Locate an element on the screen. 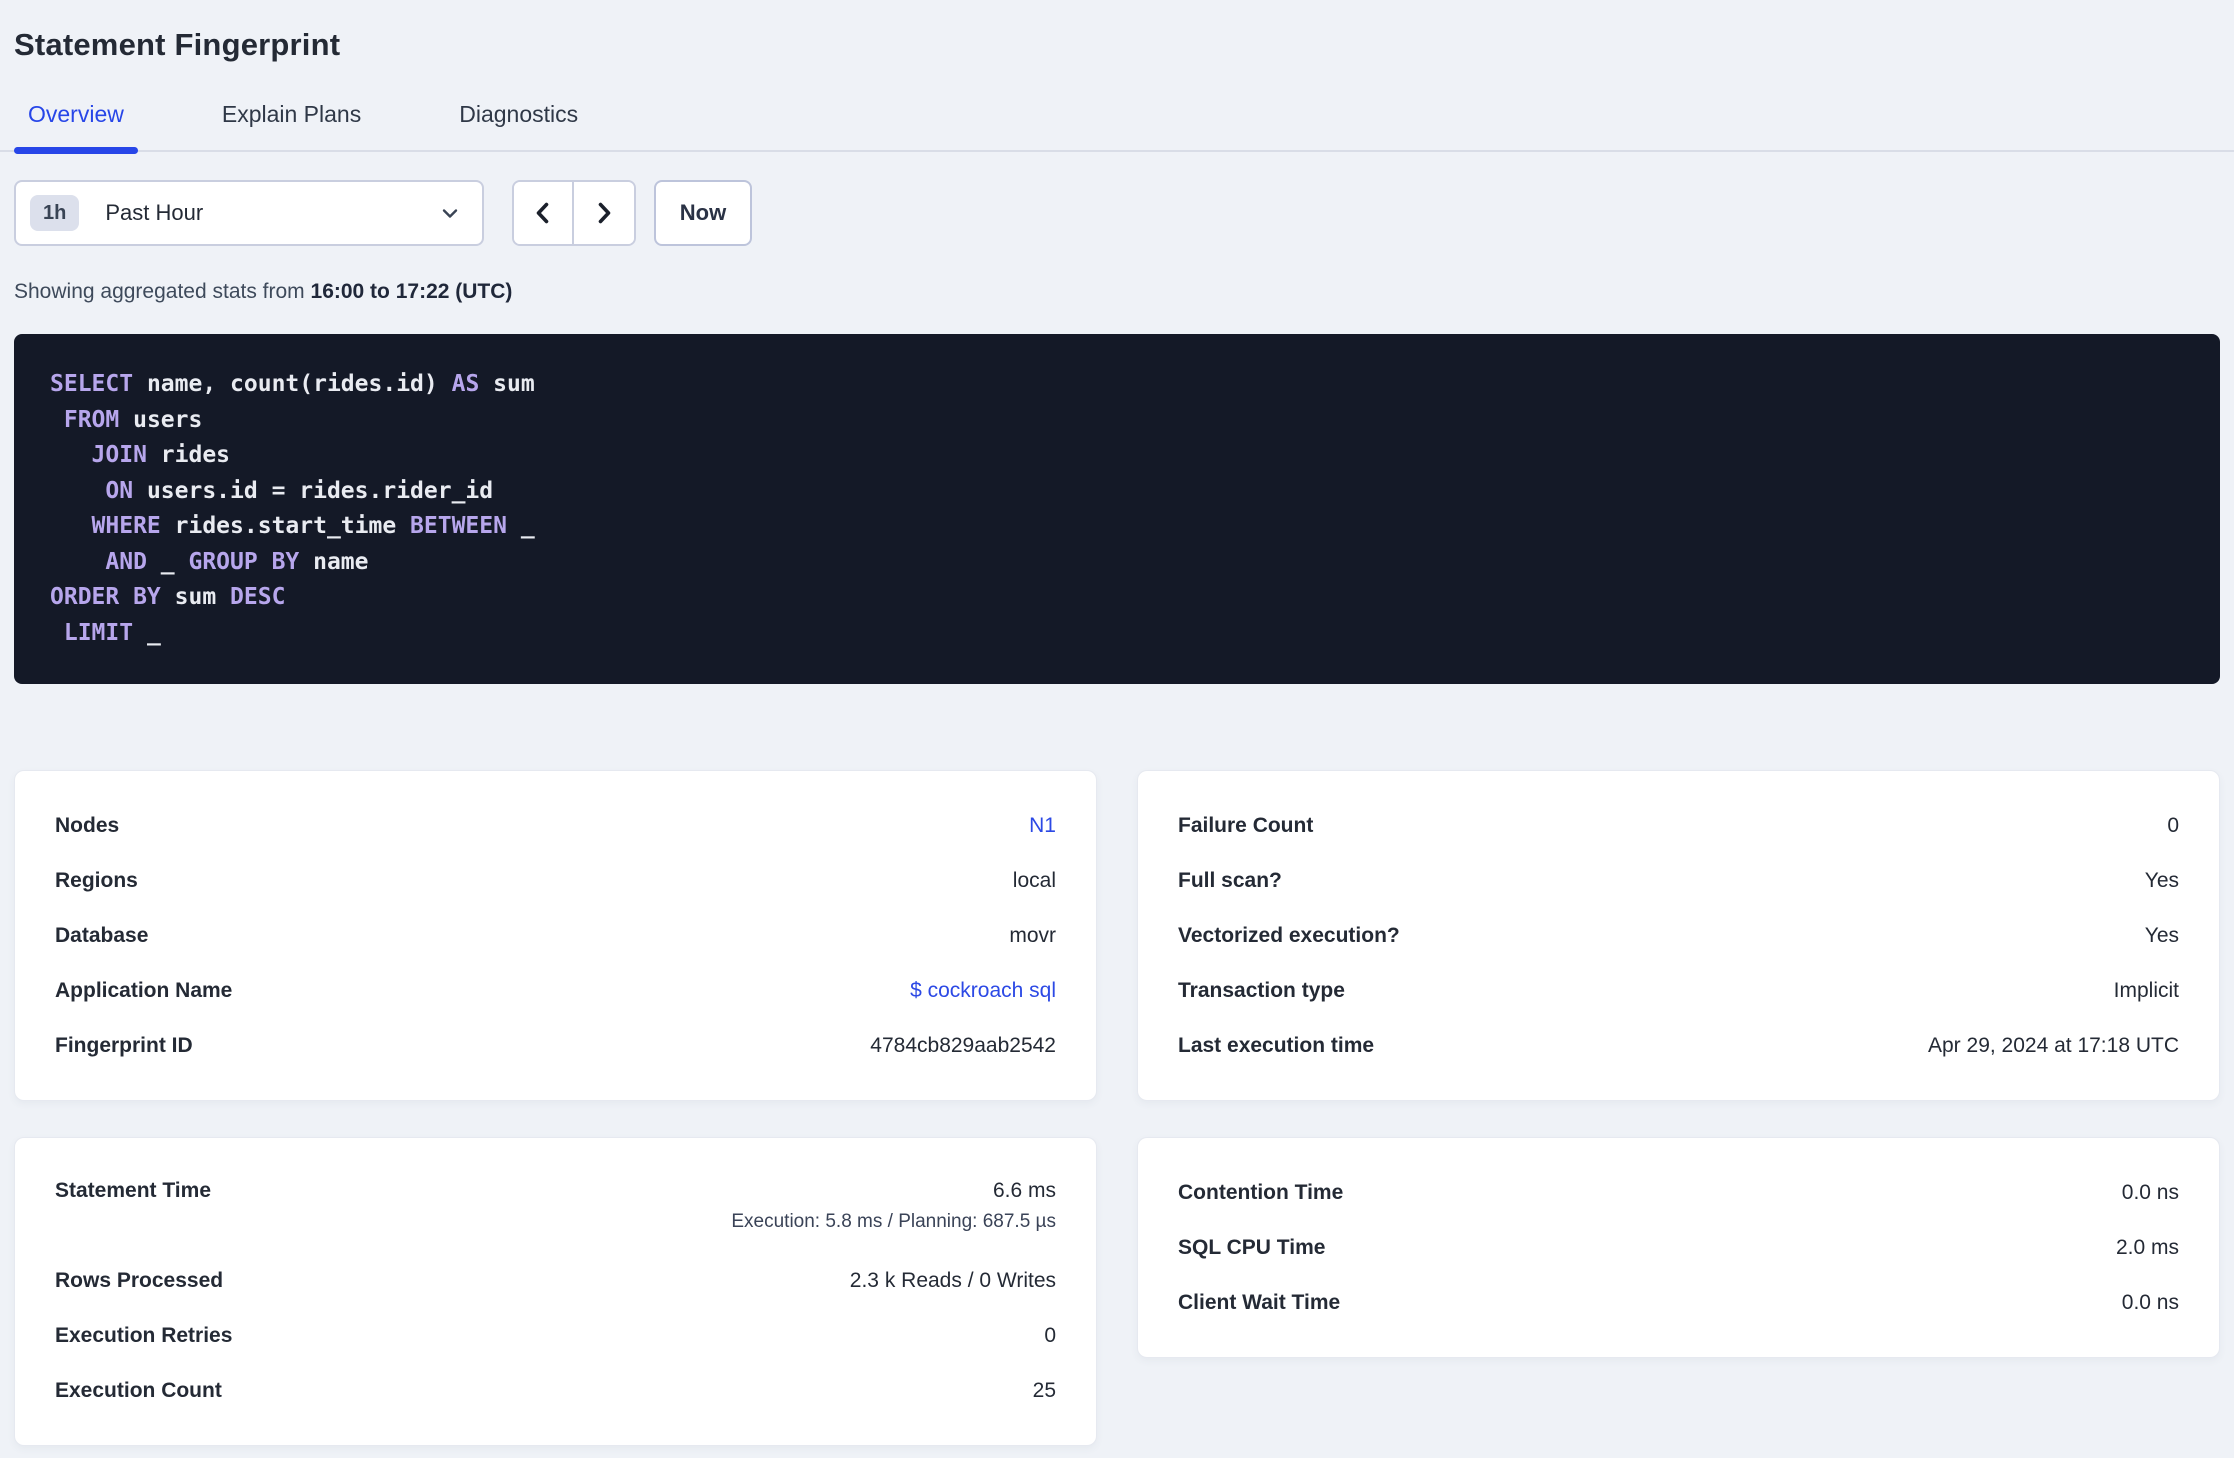 The width and height of the screenshot is (2234, 1458). row-value-link: $ cockroach sql is located at coordinates (983, 991).